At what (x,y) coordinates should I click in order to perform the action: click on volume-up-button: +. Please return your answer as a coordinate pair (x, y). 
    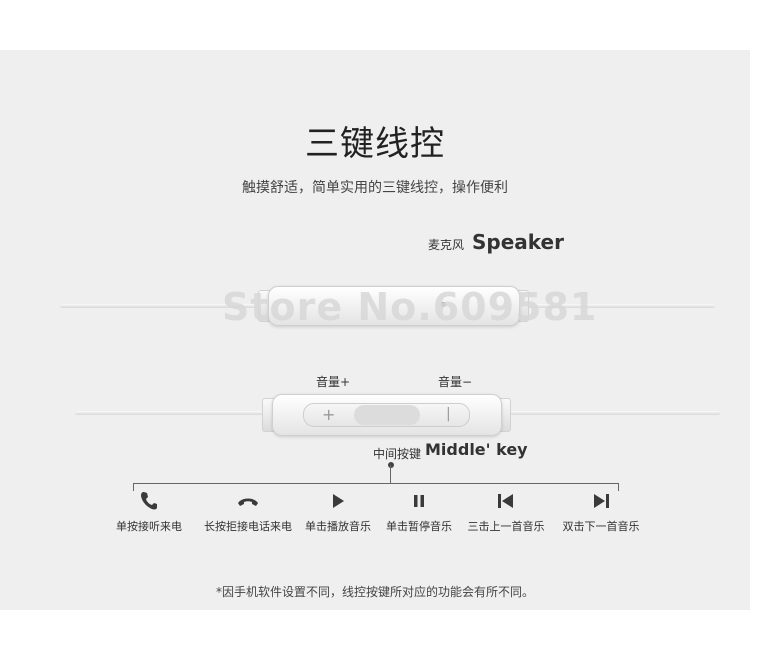
    Looking at the image, I should click on (328, 414).